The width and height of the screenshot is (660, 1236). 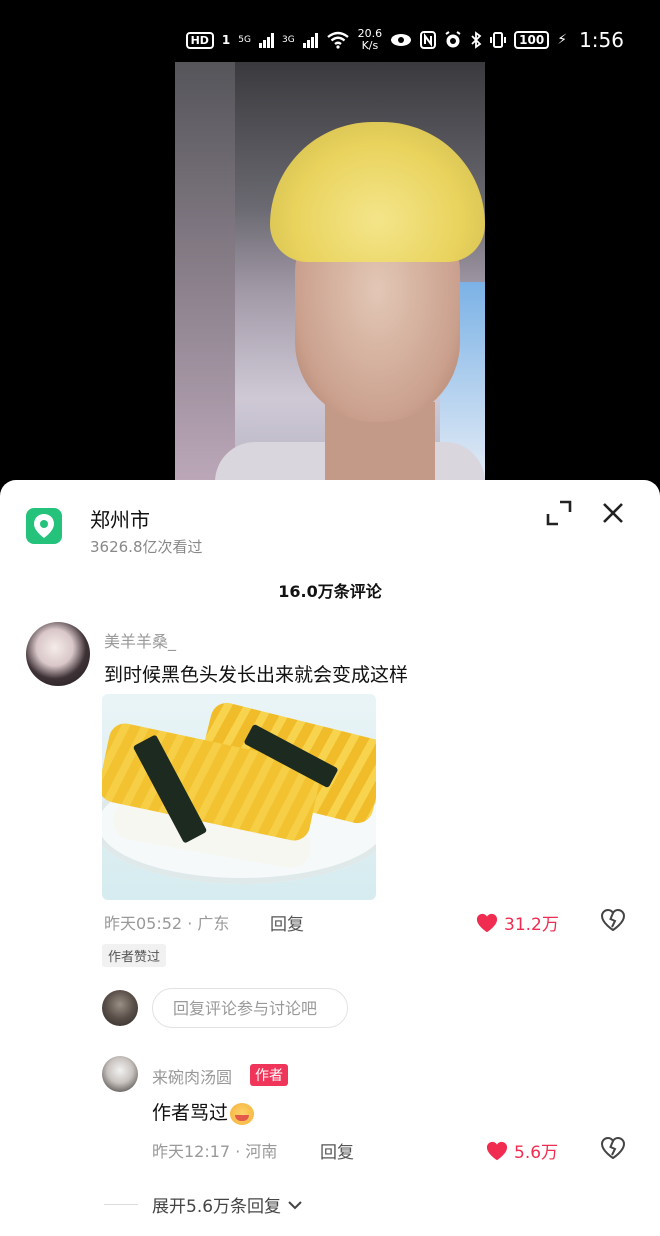 What do you see at coordinates (476, 40) in the screenshot?
I see `bluetooth-icon` at bounding box center [476, 40].